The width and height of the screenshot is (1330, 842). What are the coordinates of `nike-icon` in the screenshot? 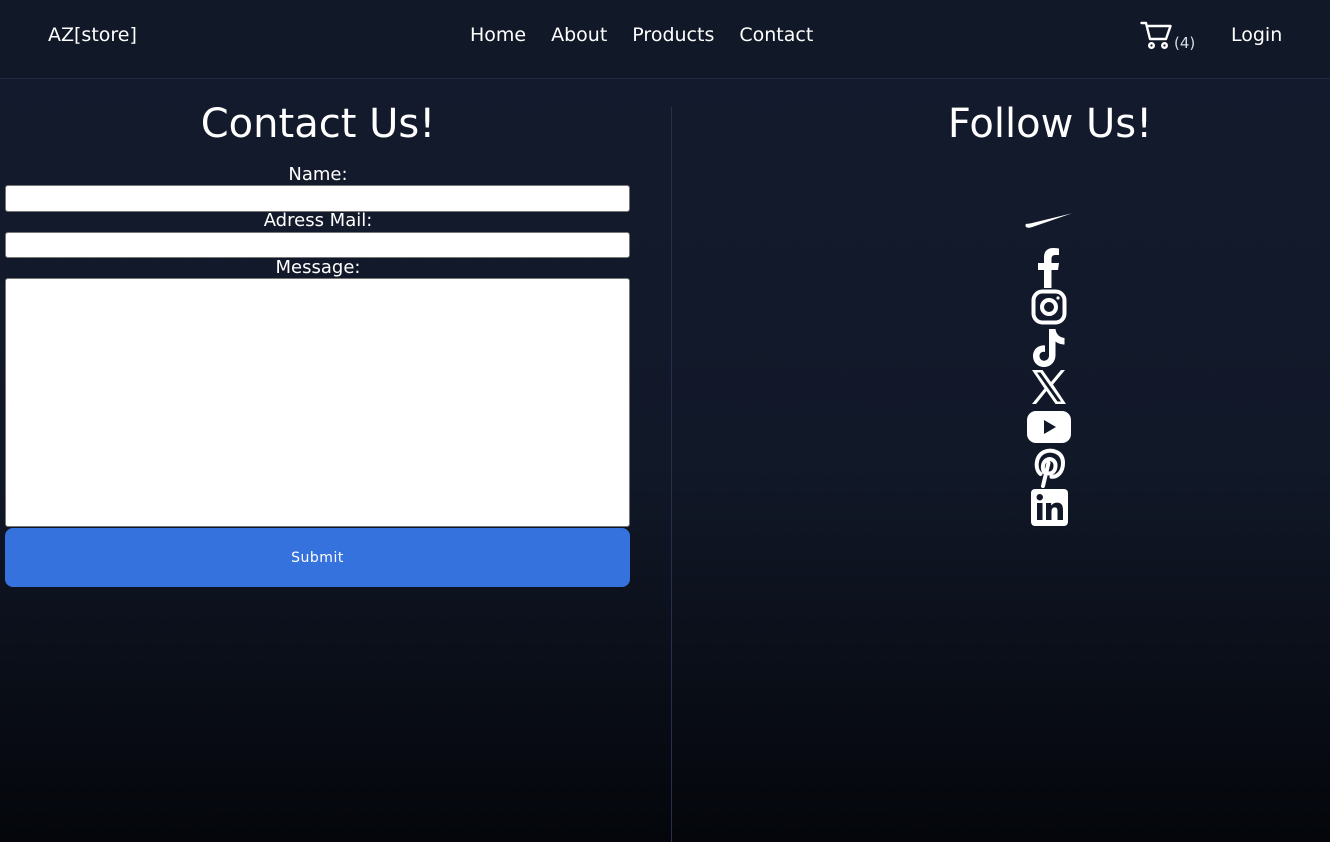 It's located at (1049, 220).